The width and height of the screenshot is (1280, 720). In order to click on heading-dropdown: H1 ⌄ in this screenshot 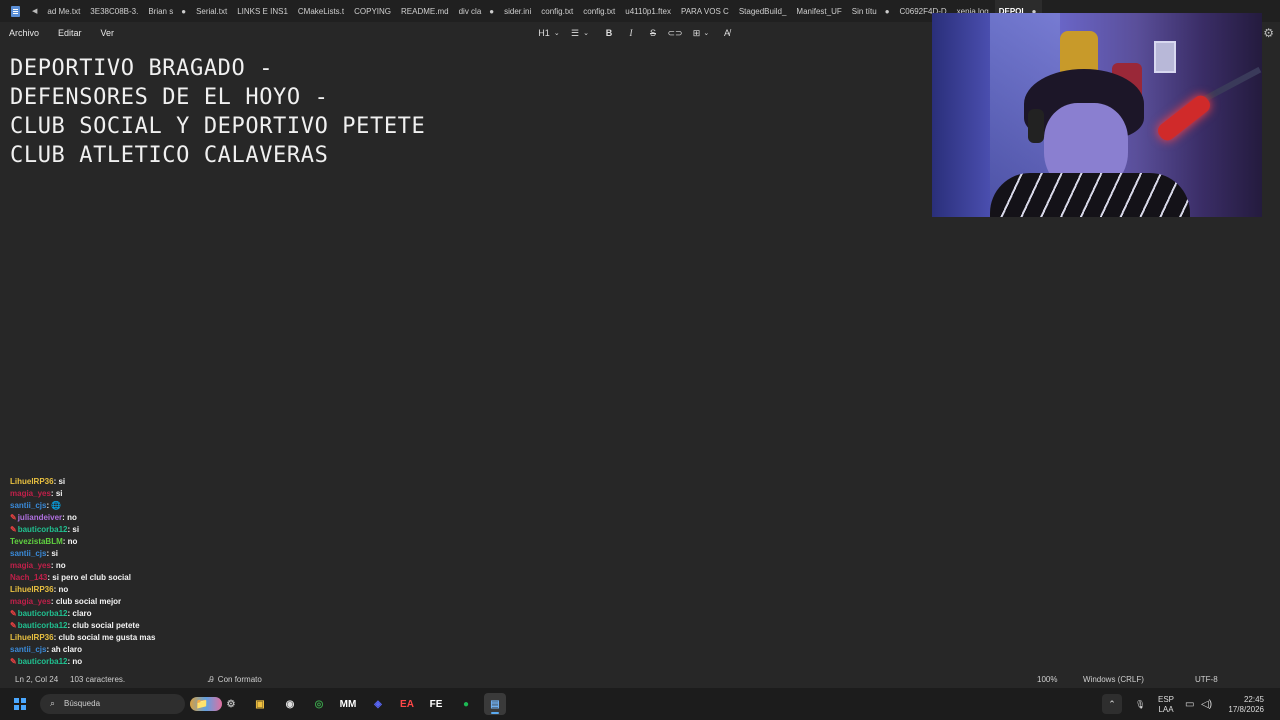, I will do `click(549, 33)`.